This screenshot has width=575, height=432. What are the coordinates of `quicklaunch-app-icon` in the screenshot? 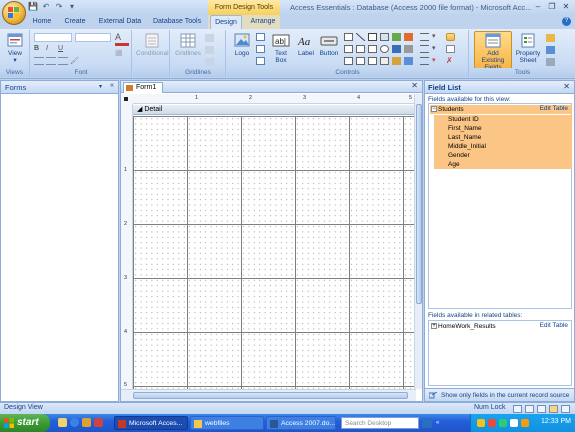 It's located at (98, 422).